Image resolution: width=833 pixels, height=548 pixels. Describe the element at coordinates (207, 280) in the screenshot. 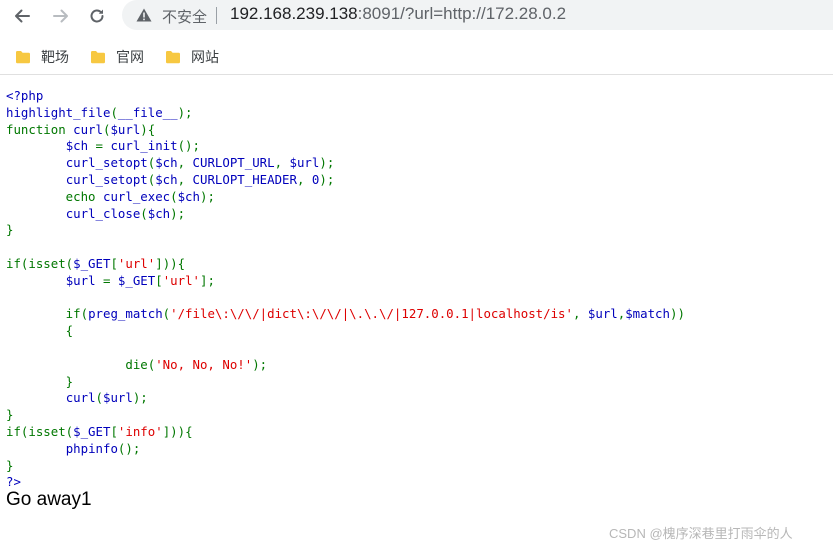

I see `code-token: ];` at that location.